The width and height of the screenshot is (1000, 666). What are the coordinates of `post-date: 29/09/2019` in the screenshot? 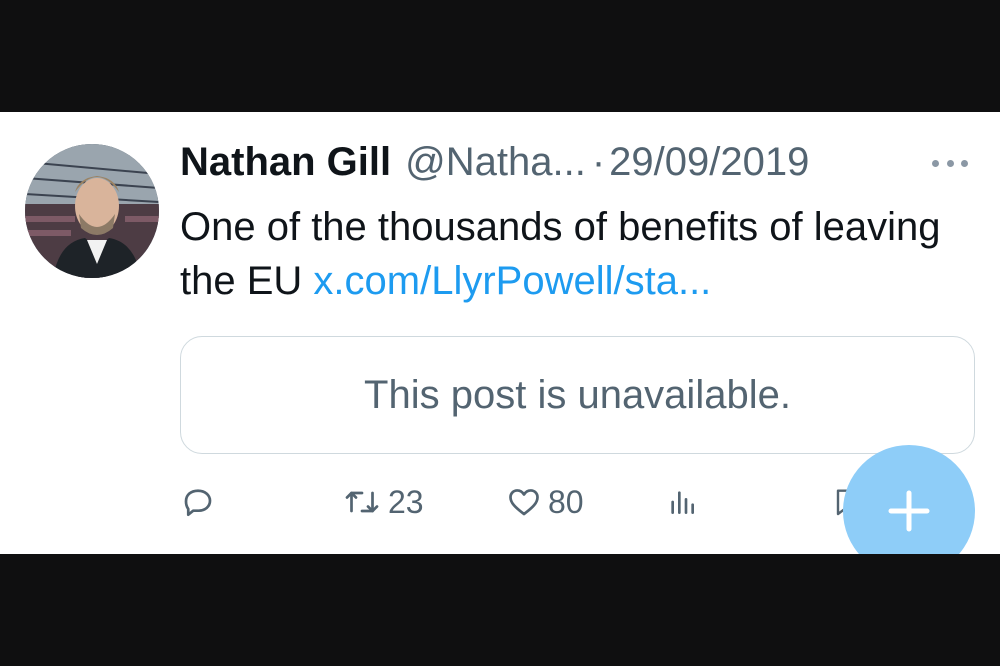 It's located at (709, 162).